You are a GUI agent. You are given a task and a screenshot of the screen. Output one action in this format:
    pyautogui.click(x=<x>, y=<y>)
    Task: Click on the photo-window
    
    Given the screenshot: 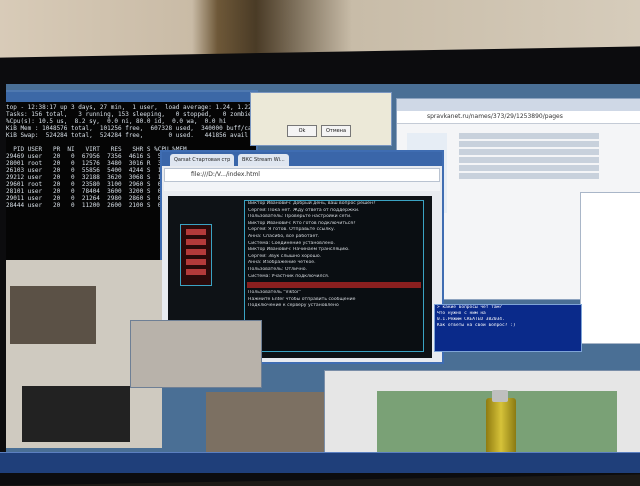 What is the action you would take?
    pyautogui.click(x=196, y=354)
    